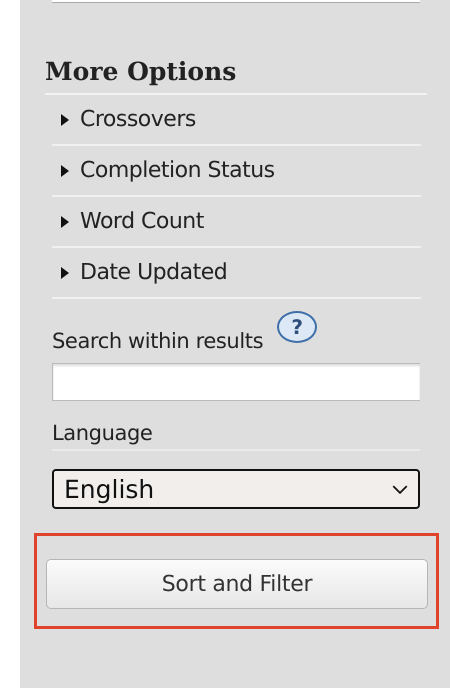 The height and width of the screenshot is (688, 450). What do you see at coordinates (236, 382) in the screenshot?
I see `search-field` at bounding box center [236, 382].